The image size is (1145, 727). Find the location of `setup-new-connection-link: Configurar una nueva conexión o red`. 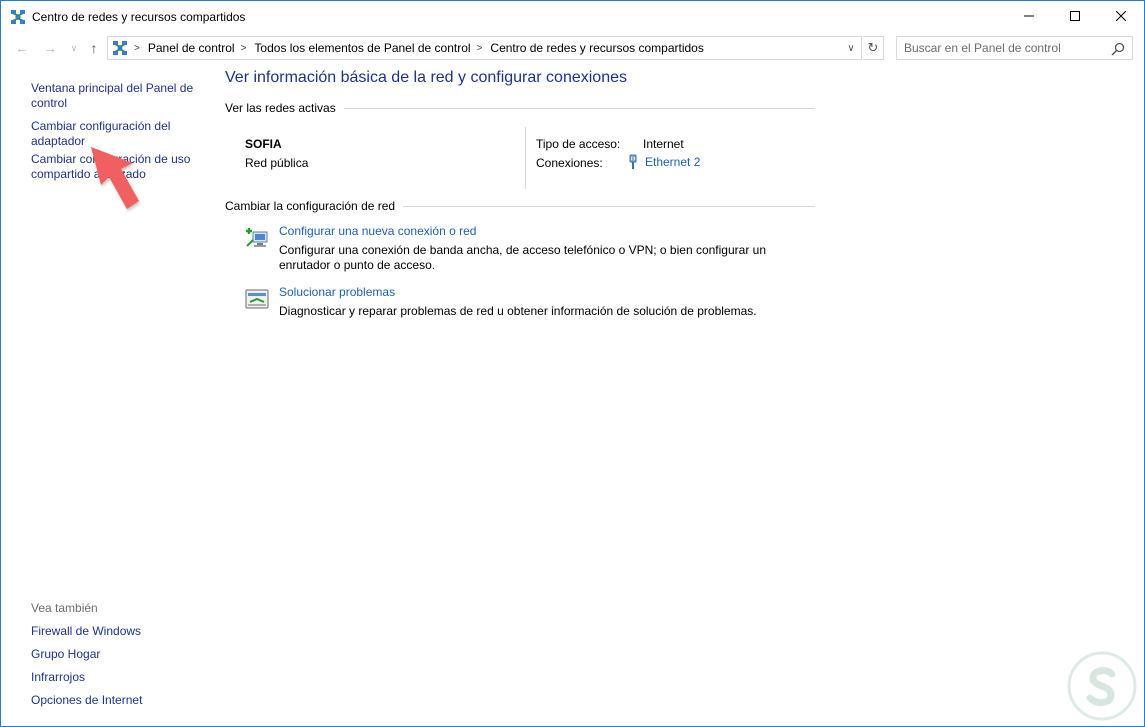

setup-new-connection-link: Configurar una nueva conexión o red is located at coordinates (377, 231).